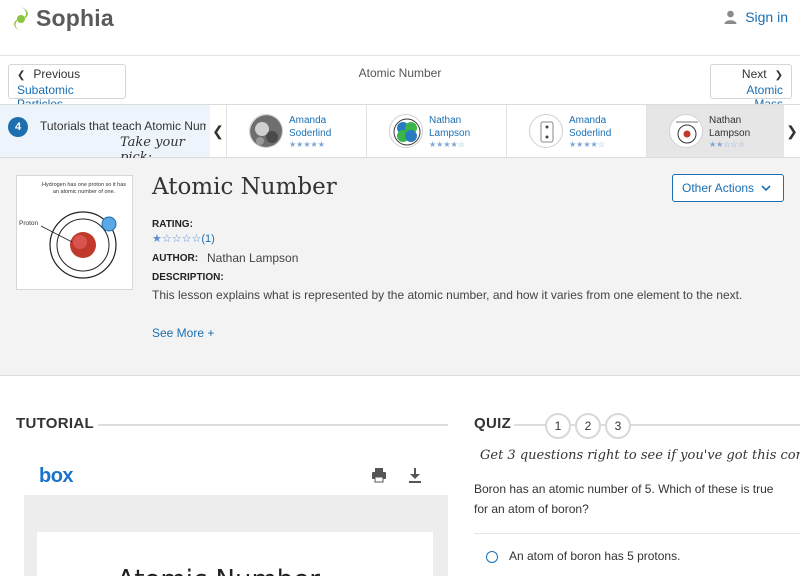  I want to click on quiz-step-2: 2, so click(588, 426).